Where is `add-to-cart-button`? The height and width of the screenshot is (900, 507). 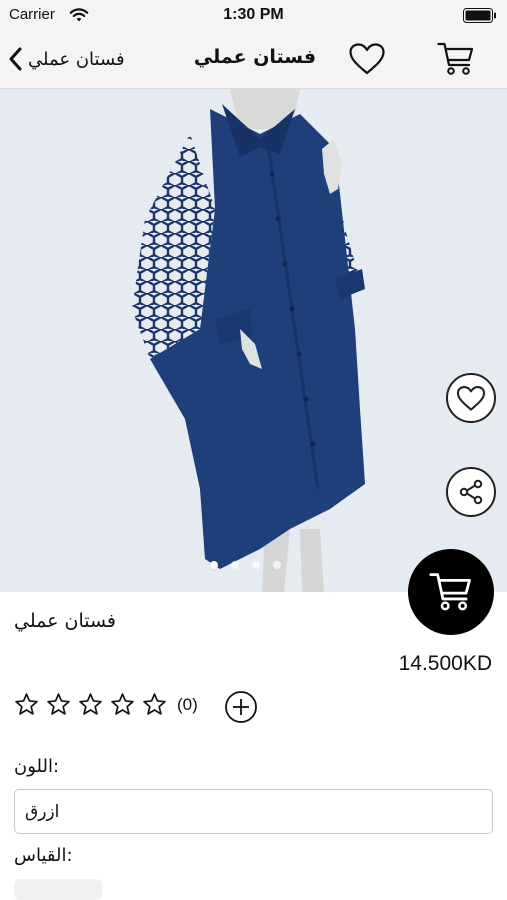
add-to-cart-button is located at coordinates (451, 592).